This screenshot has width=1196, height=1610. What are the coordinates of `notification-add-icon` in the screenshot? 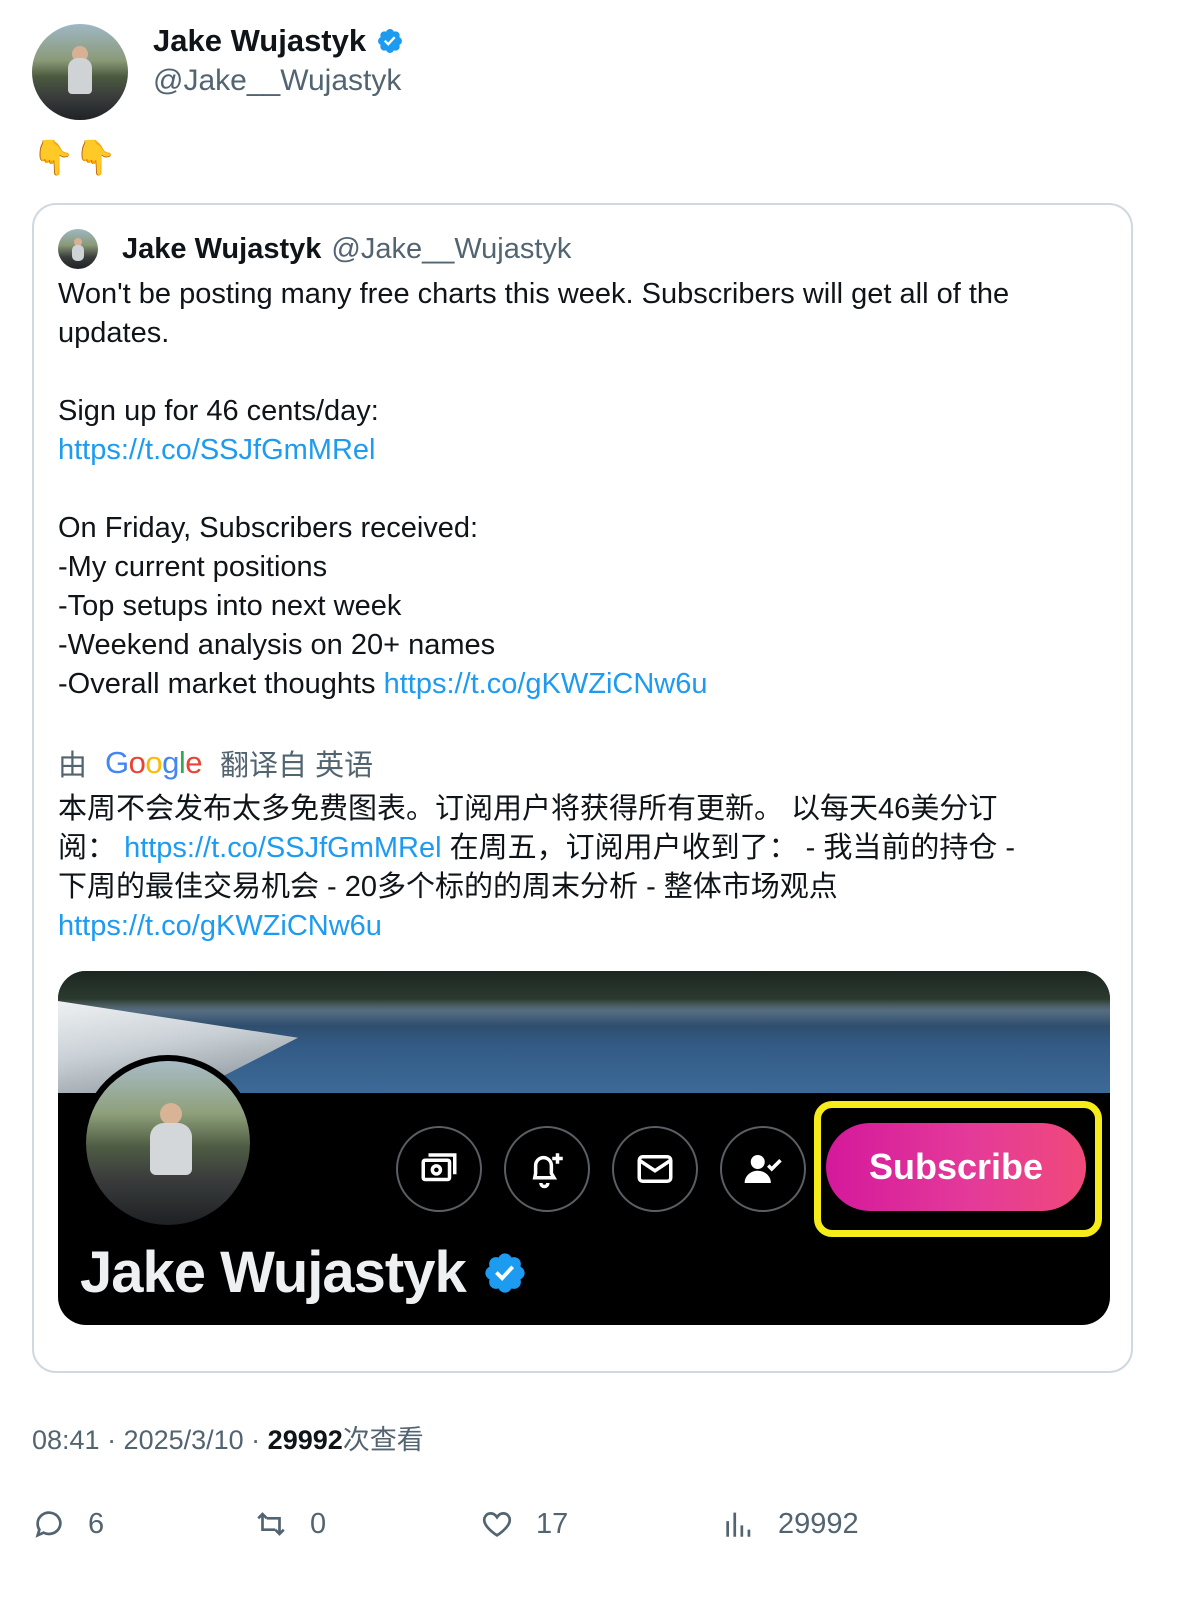 It's located at (547, 1169).